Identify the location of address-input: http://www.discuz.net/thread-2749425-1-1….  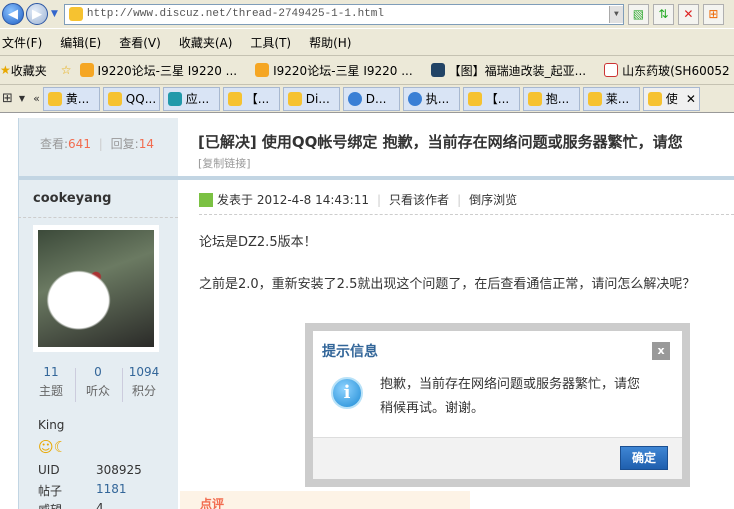
(343, 14).